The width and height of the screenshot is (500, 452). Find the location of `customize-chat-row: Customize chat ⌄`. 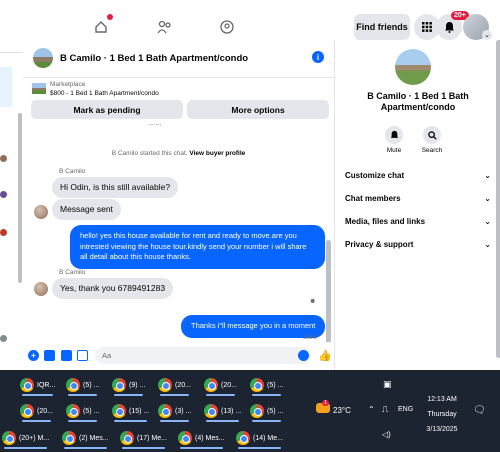

customize-chat-row: Customize chat ⌄ is located at coordinates (418, 175).